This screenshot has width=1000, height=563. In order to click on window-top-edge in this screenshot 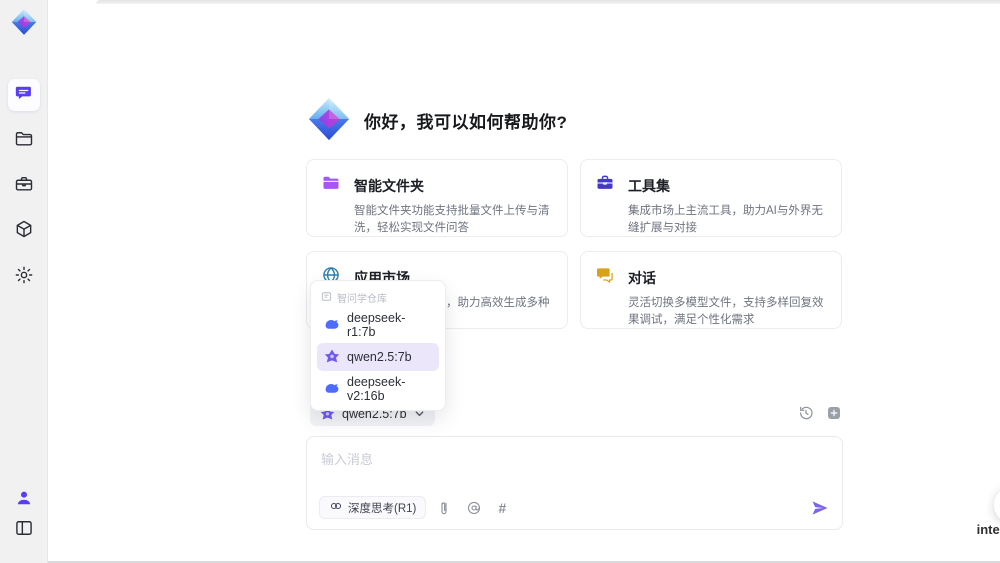, I will do `click(548, 2)`.